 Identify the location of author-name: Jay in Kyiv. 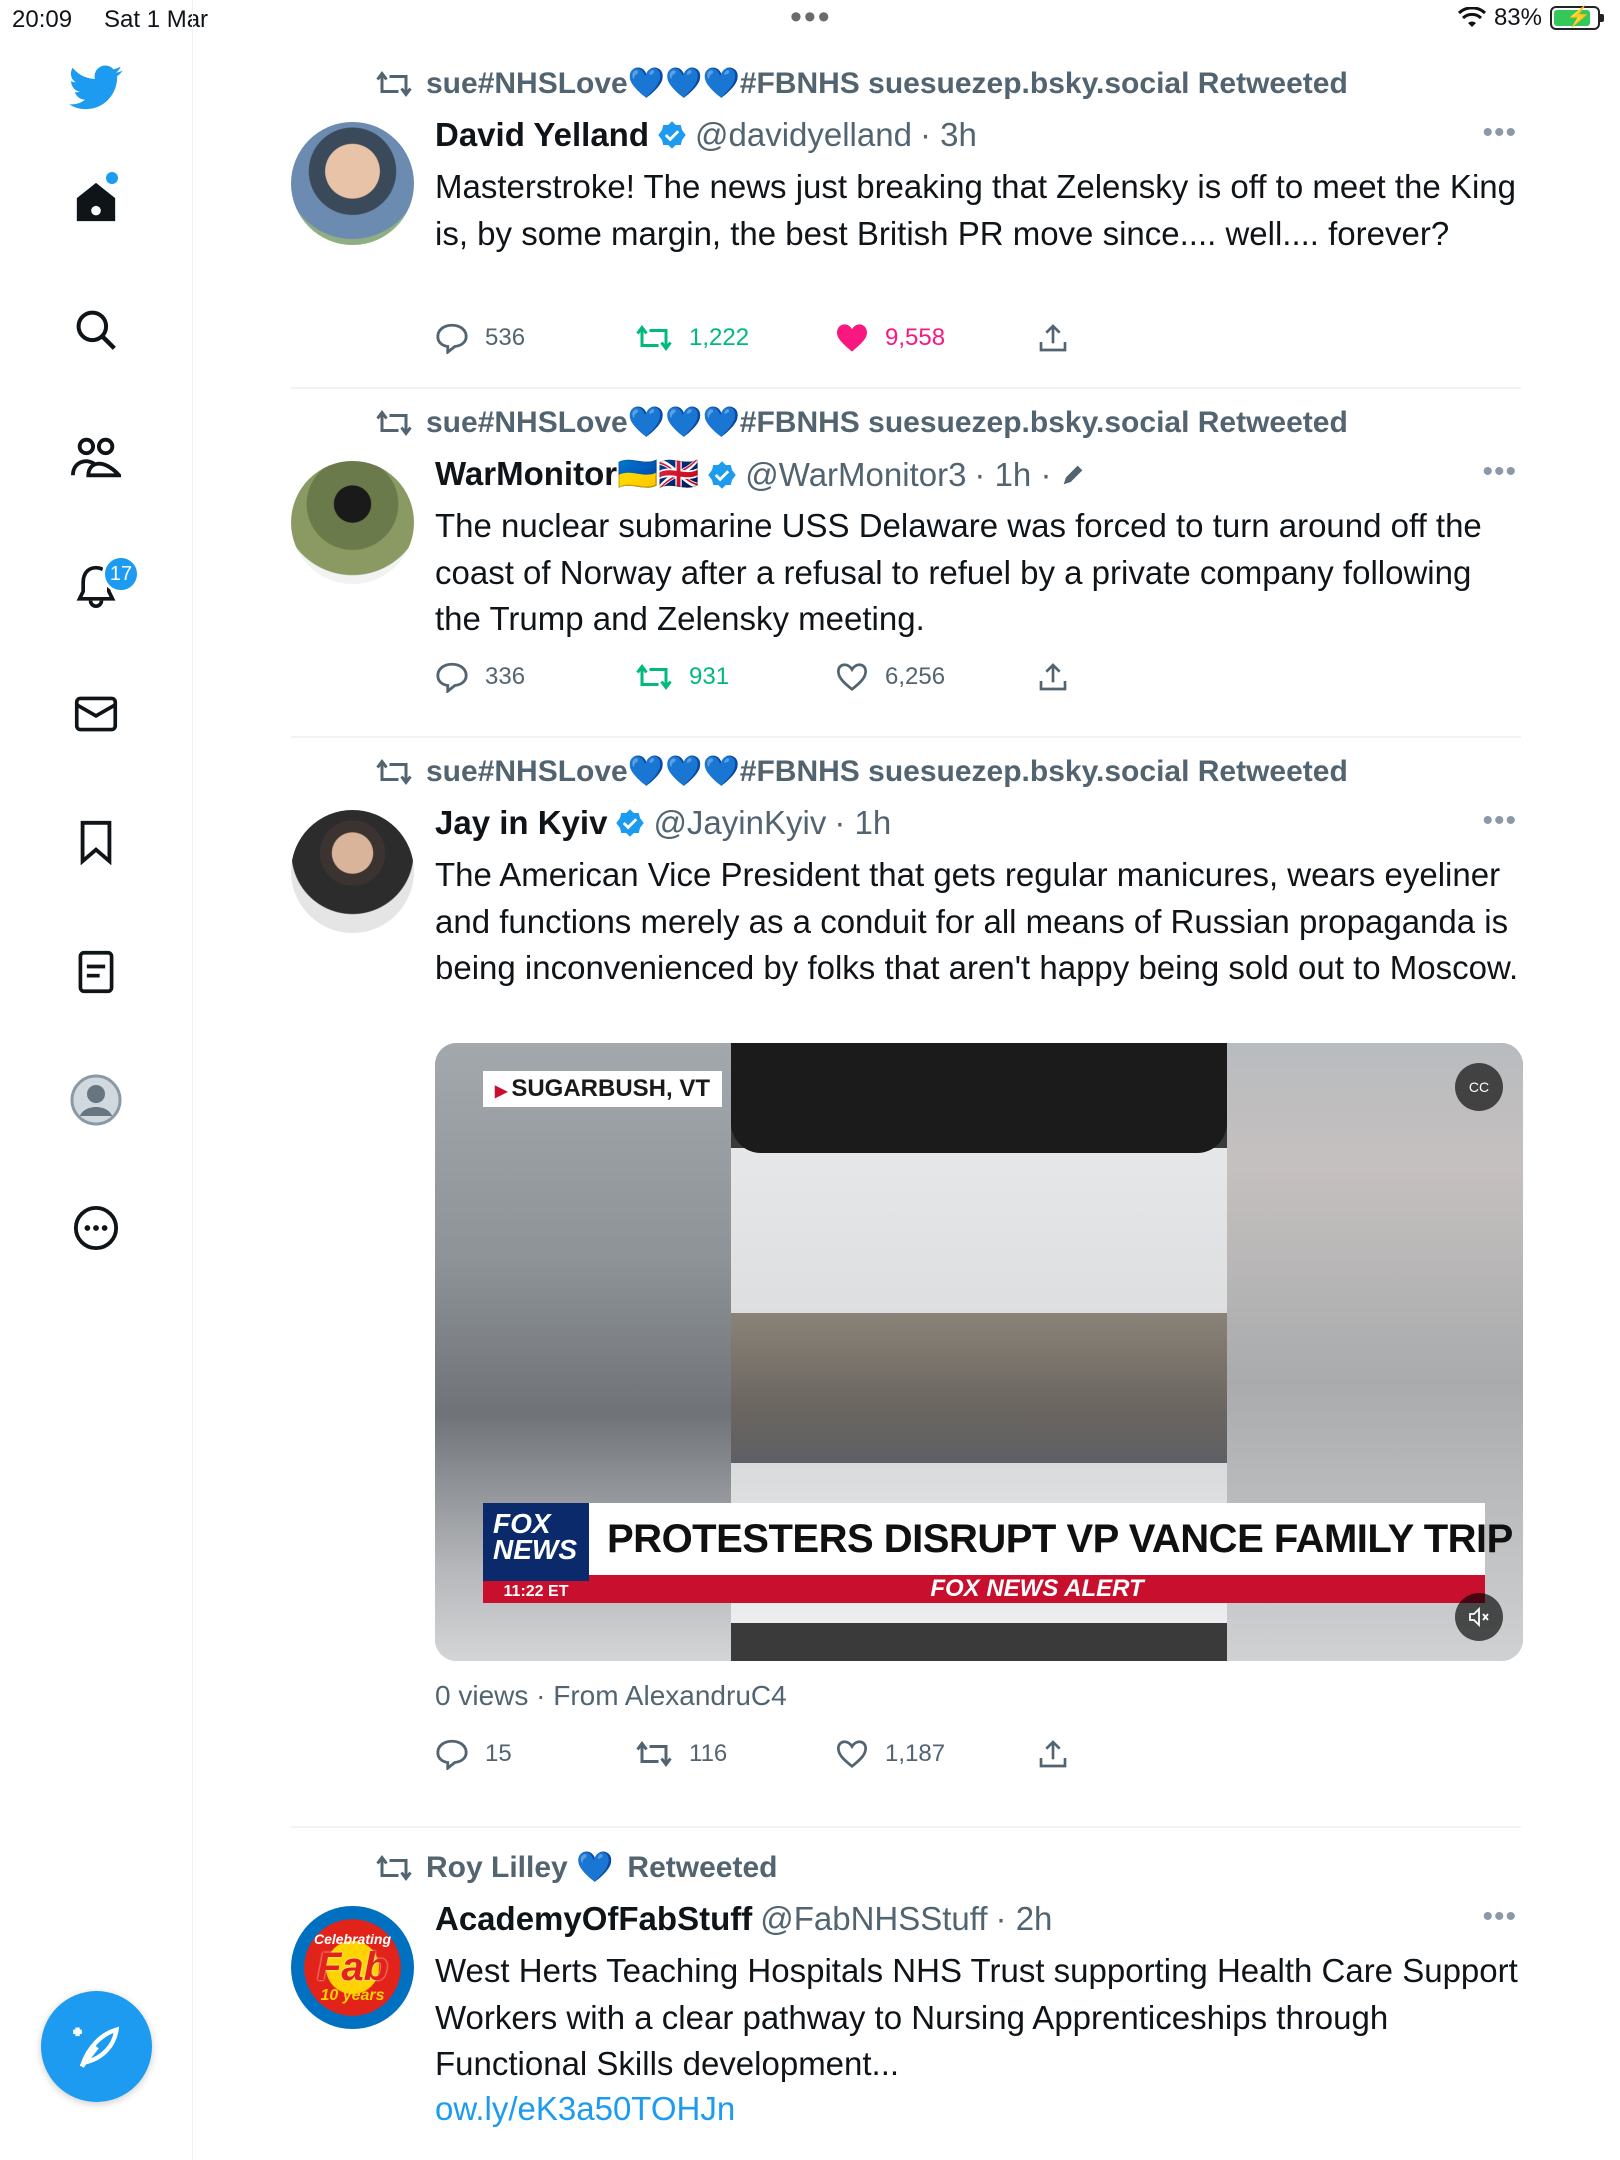
(521, 823).